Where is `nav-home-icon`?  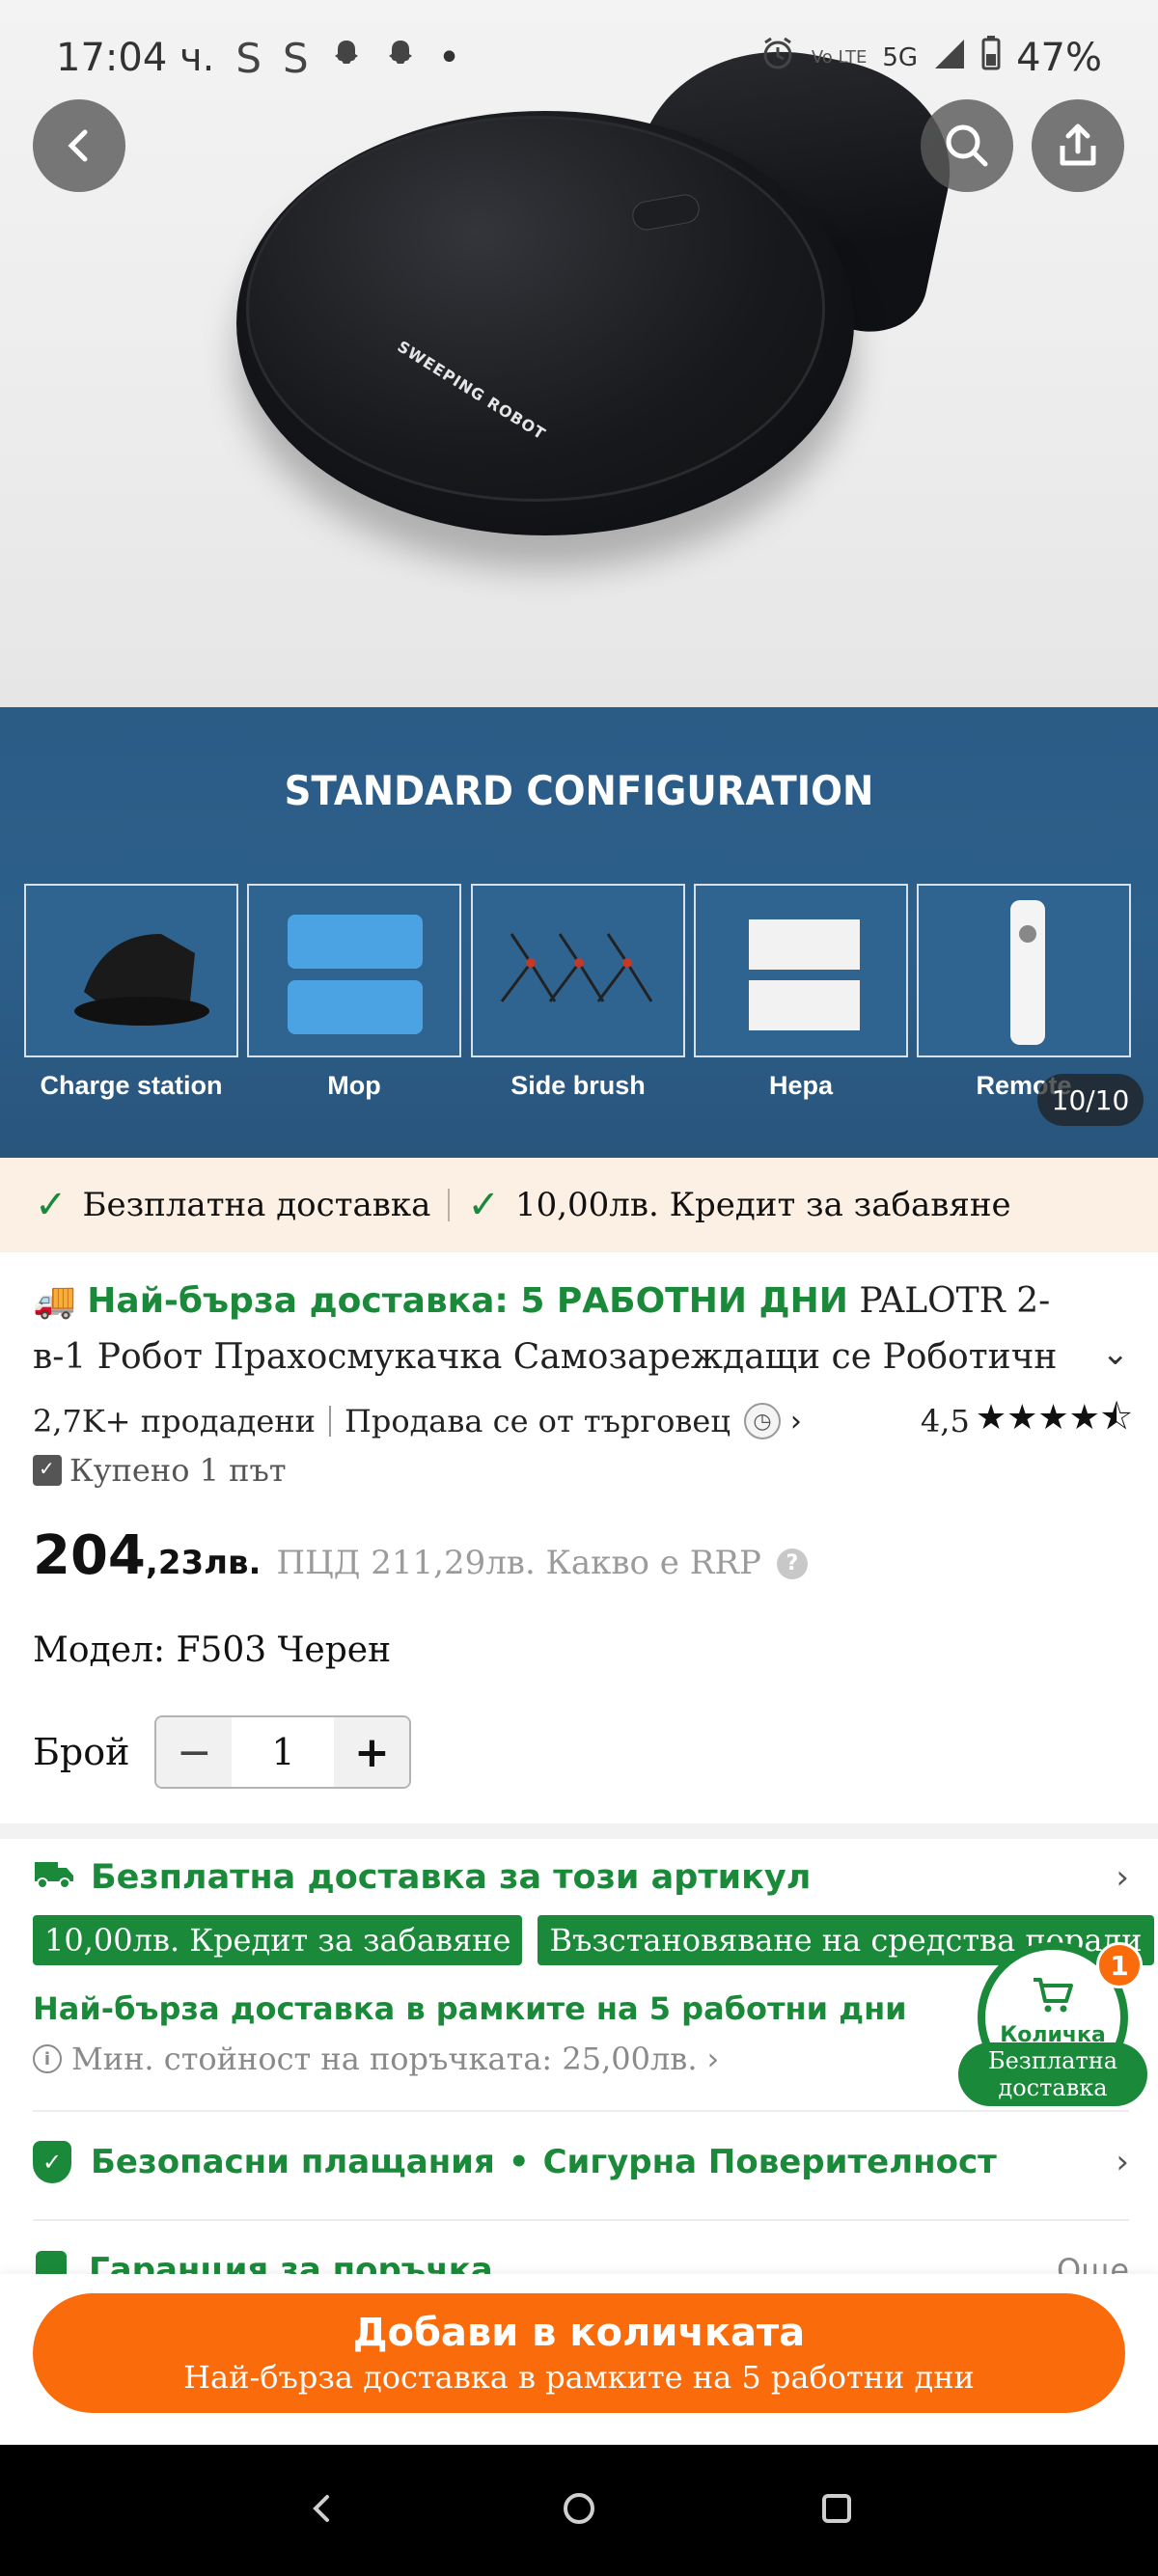 nav-home-icon is located at coordinates (579, 2511).